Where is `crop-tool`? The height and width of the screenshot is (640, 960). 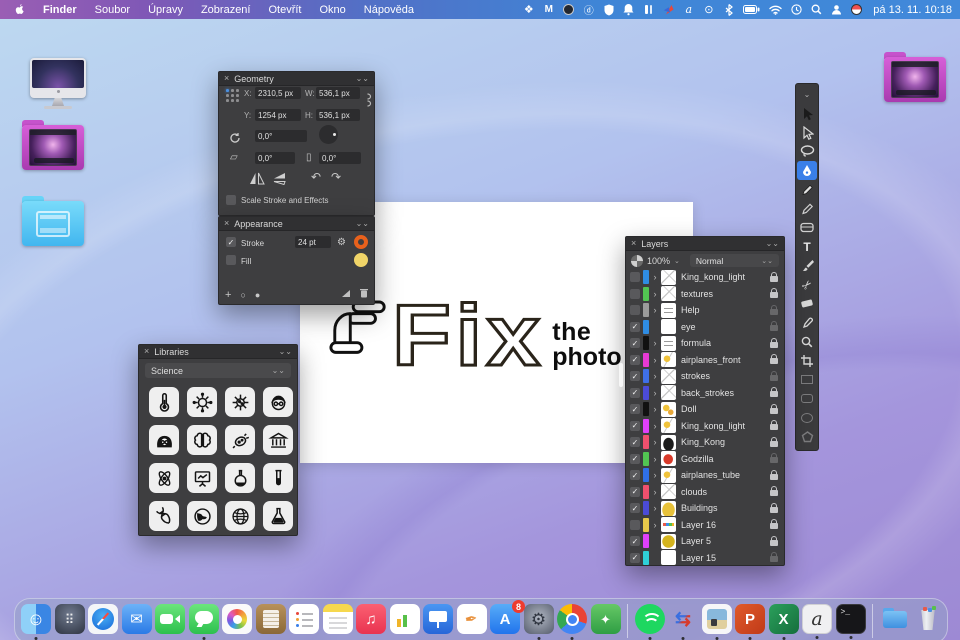 crop-tool is located at coordinates (807, 360).